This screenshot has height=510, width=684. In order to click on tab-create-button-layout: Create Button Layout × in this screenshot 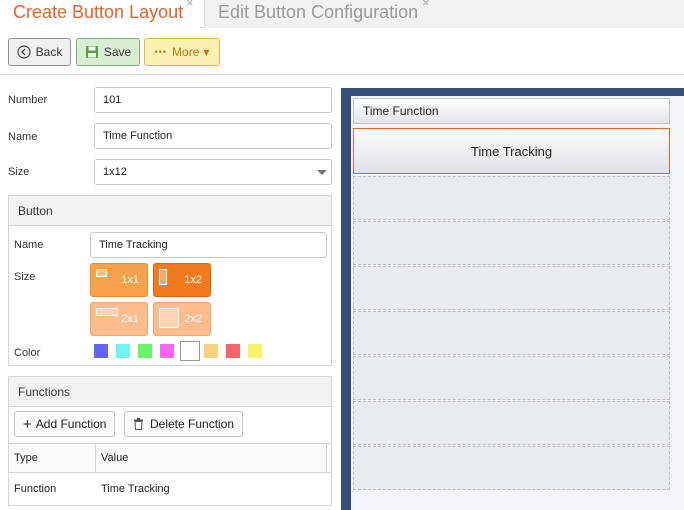, I will do `click(100, 14)`.